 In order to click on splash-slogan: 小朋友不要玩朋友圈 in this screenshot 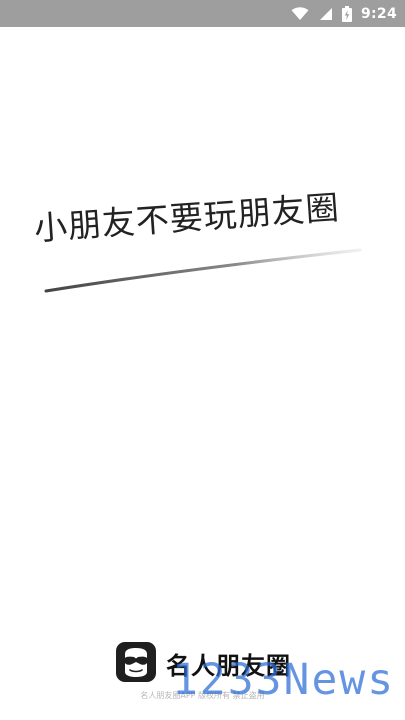, I will do `click(186, 217)`.